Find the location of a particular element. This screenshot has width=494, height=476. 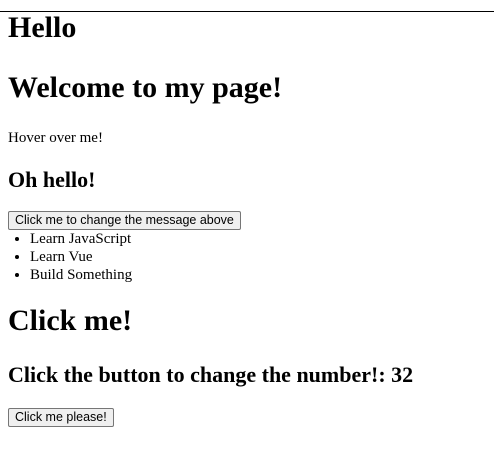

list-item: Learn JavaScript is located at coordinates (258, 239).